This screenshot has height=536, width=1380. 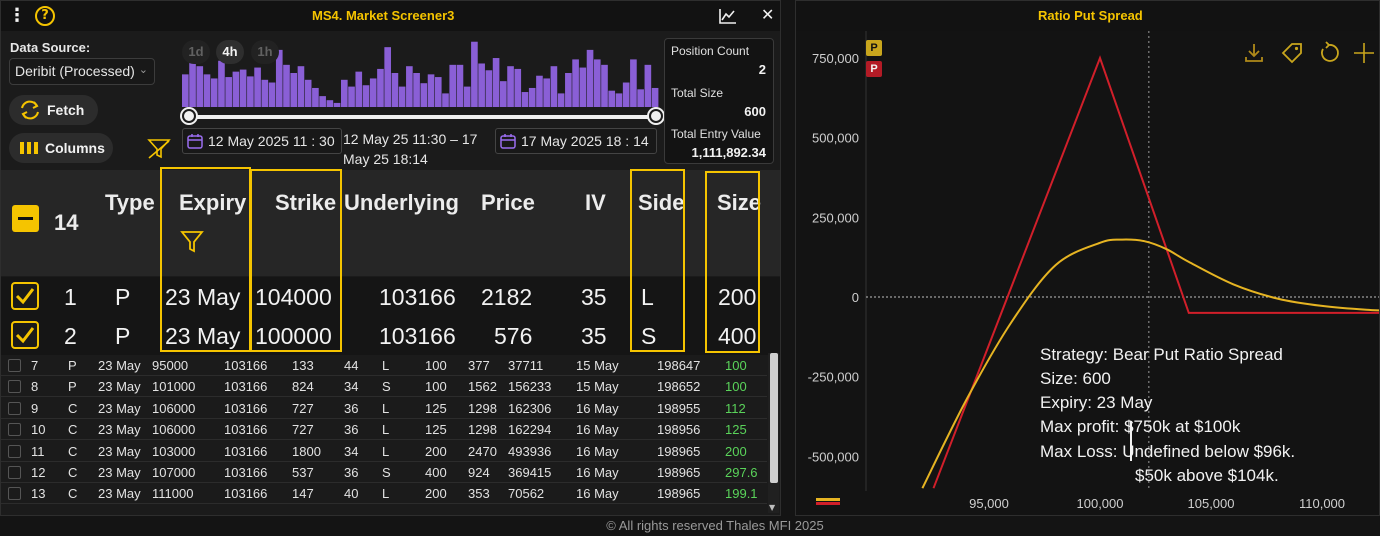 I want to click on end-date-input: 17 May 2025 18 : 14, so click(x=576, y=141).